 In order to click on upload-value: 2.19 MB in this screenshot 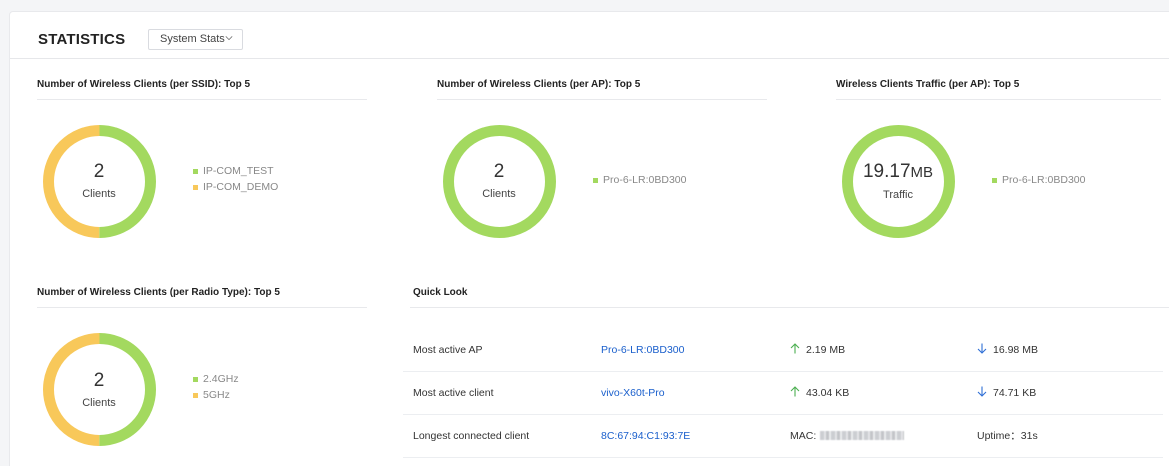, I will do `click(826, 350)`.